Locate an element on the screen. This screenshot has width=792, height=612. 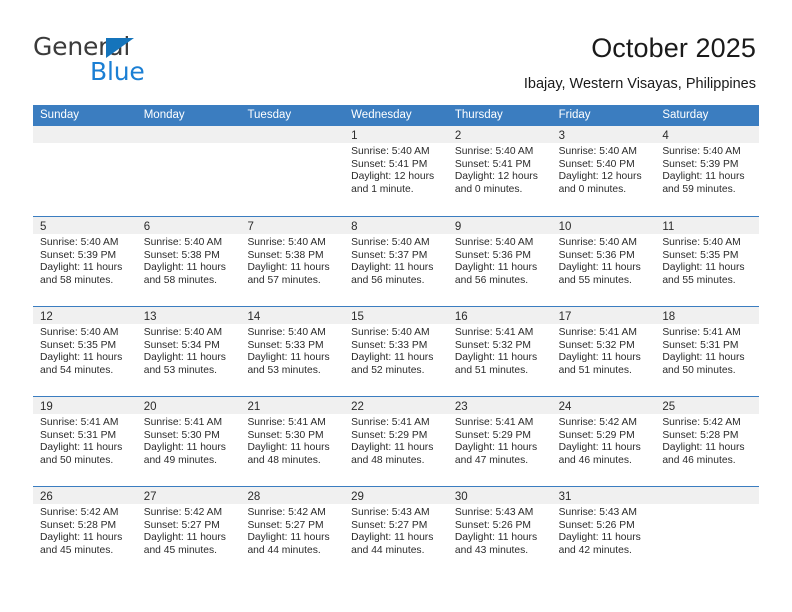
day-number-band: 7 is located at coordinates (292, 225).